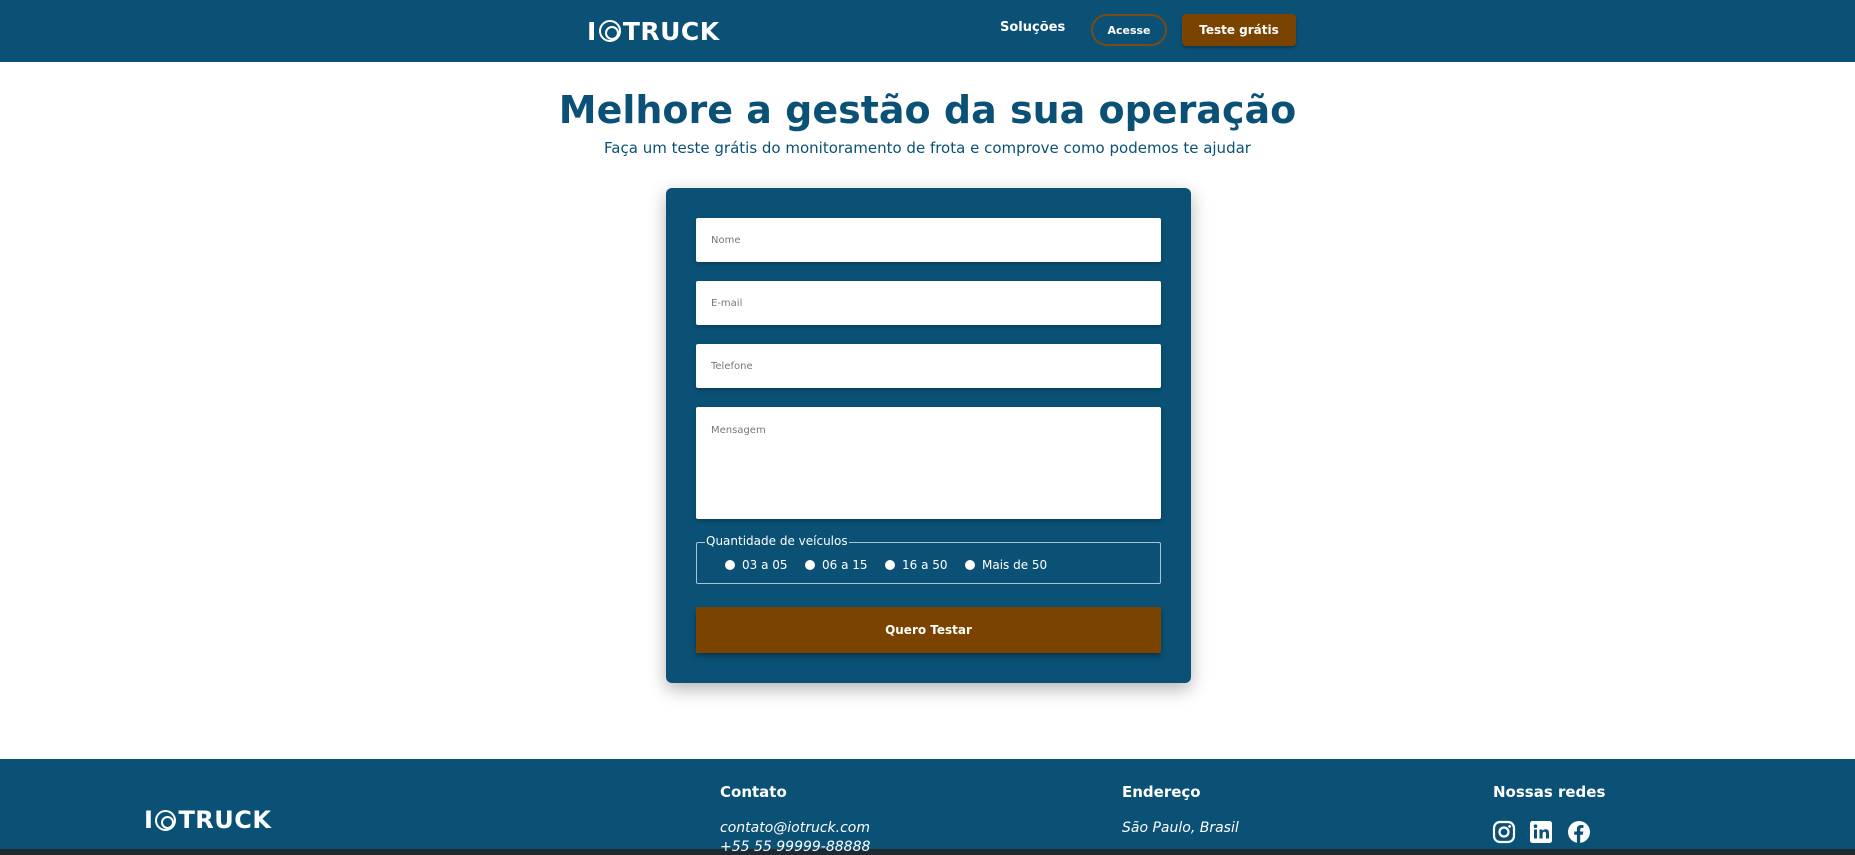  I want to click on fleet-option-label: 16 a 50, so click(925, 565).